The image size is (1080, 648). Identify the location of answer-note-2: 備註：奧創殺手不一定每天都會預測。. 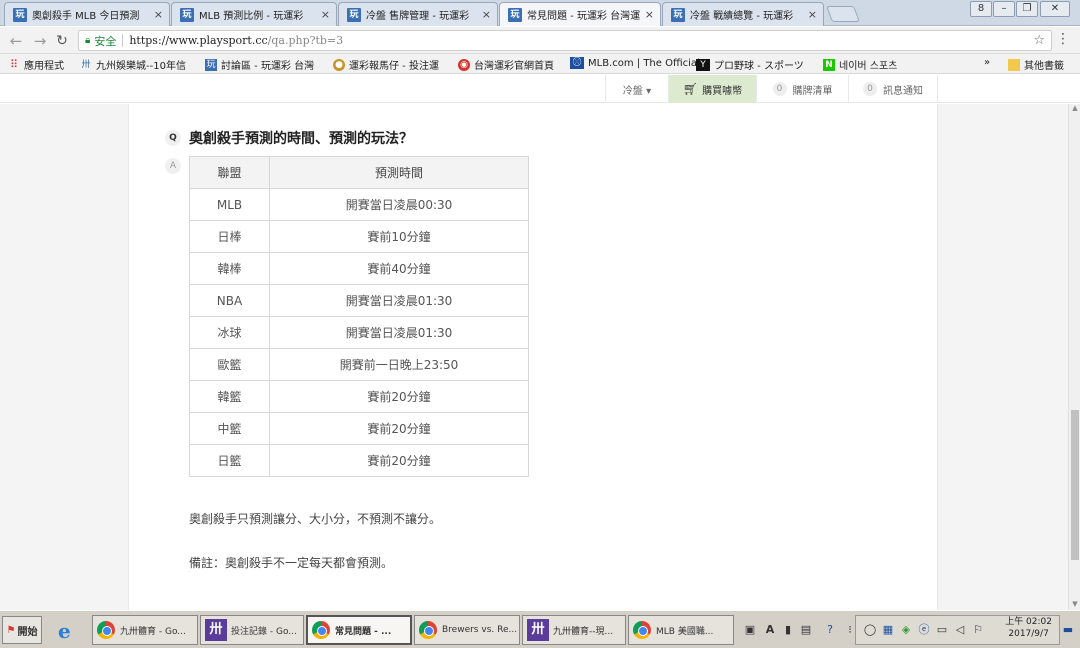
(291, 563).